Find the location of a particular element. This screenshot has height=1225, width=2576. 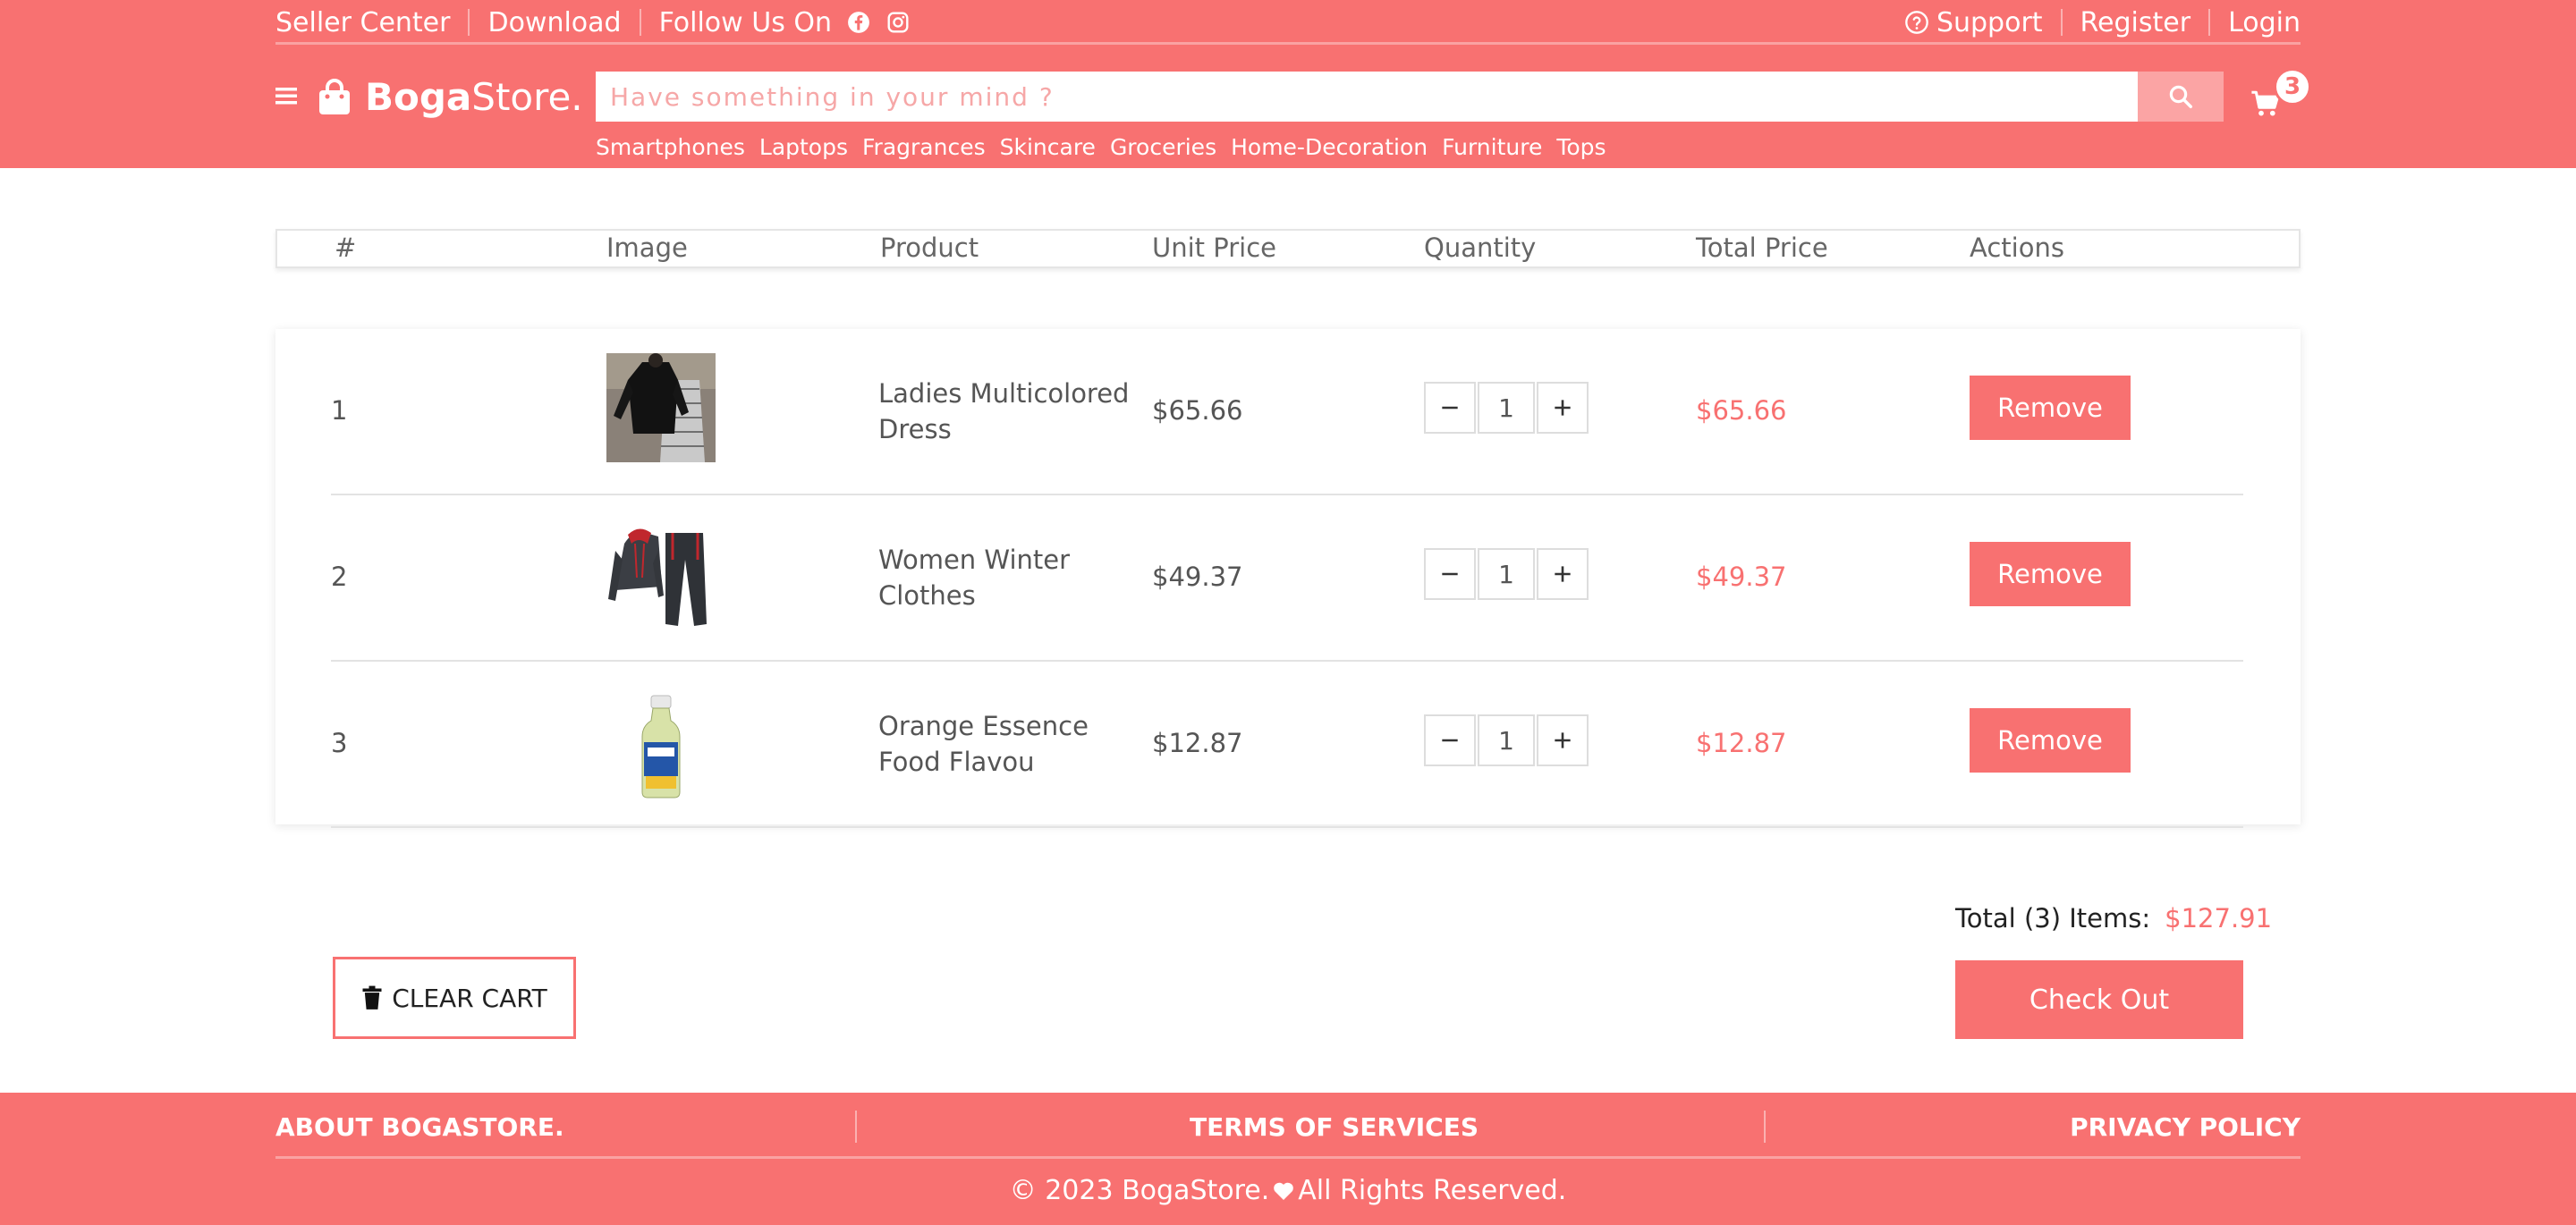

top-bar-left: Seller Center Download Follow Us On is located at coordinates (593, 22).